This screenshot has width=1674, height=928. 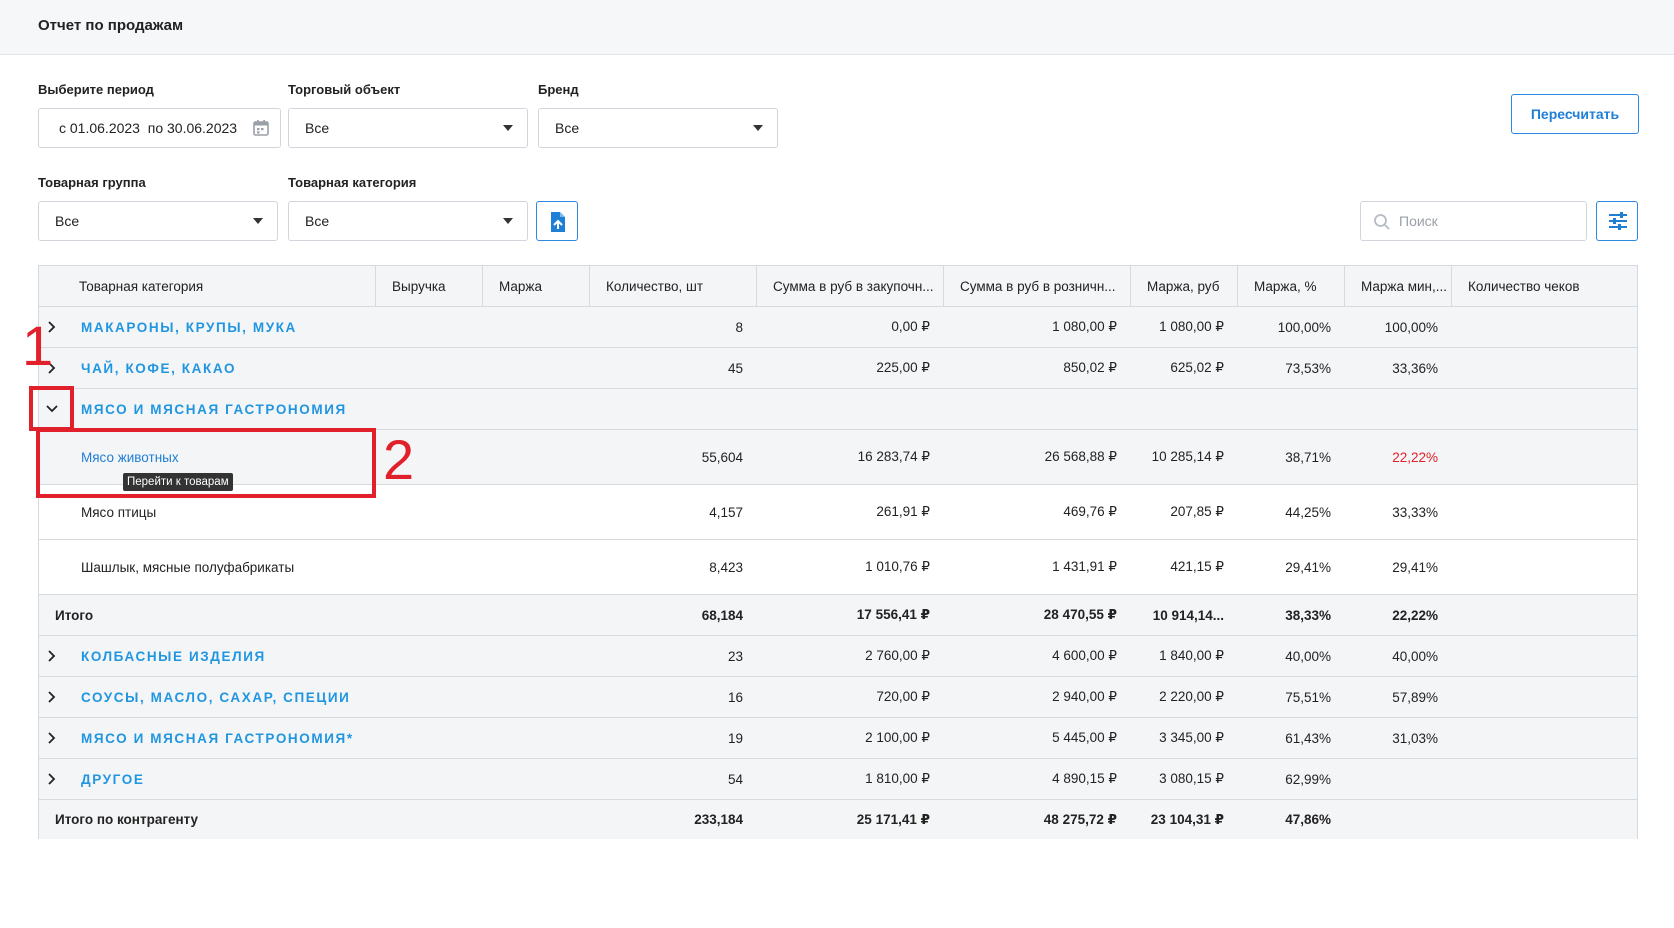 I want to click on category-link: СОУСЫ, МАСЛО, САХАР, СПЕЦИИ, so click(x=215, y=697).